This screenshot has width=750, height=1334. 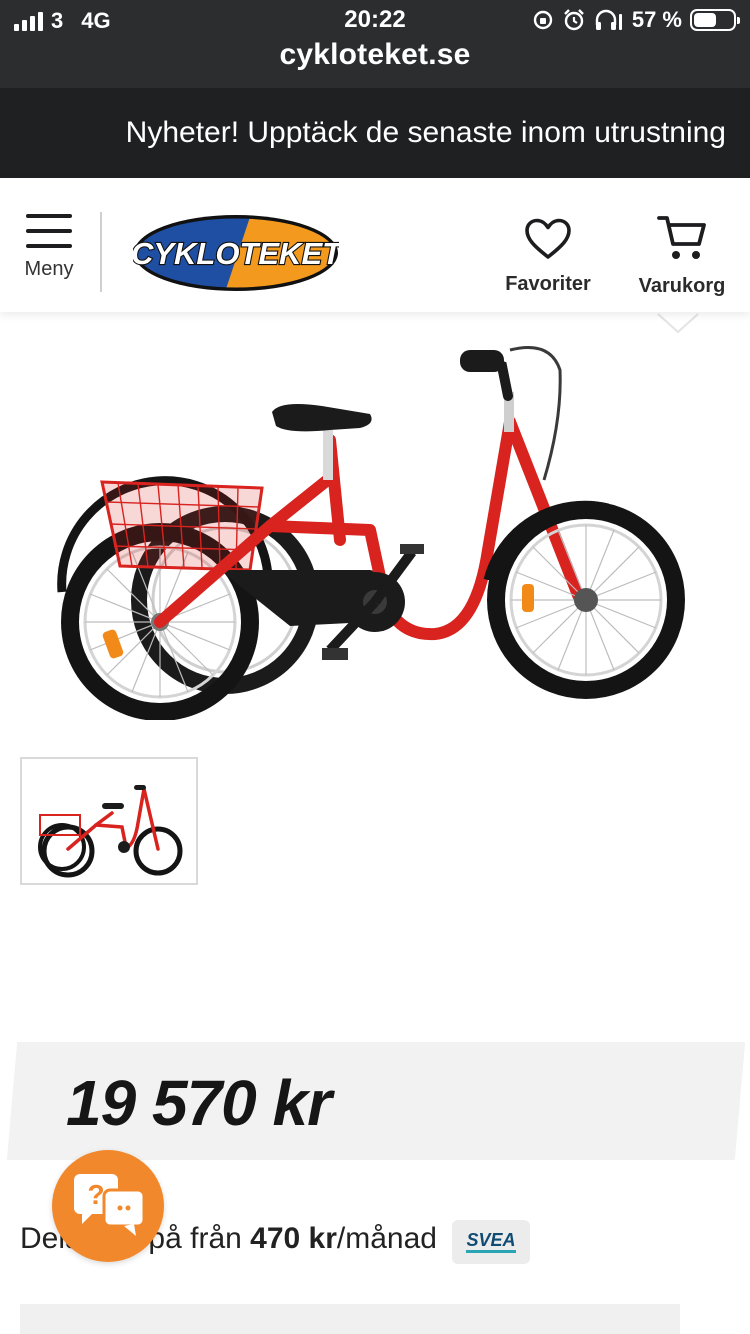 I want to click on svea-logo-text: SVEA, so click(x=491, y=1242).